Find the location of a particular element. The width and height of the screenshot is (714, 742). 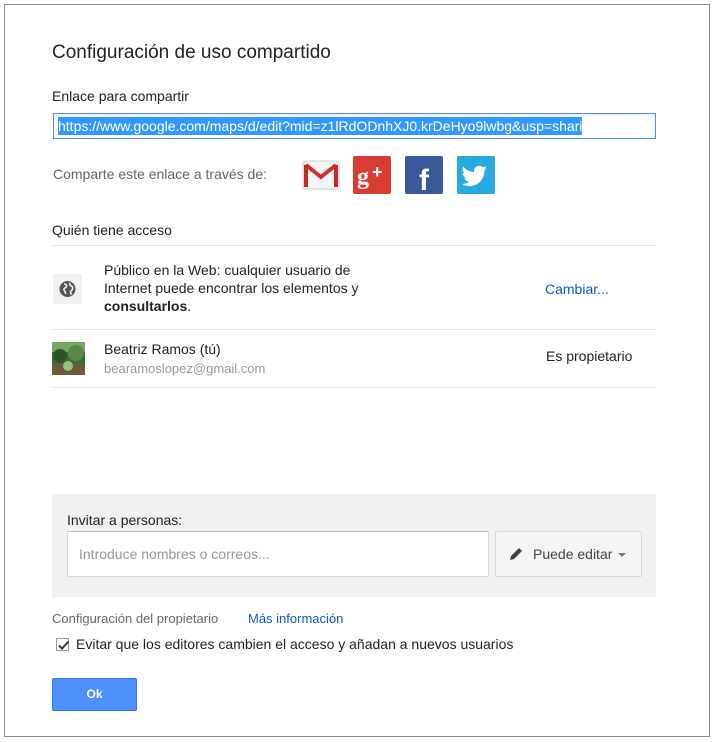

invite-input is located at coordinates (278, 554).